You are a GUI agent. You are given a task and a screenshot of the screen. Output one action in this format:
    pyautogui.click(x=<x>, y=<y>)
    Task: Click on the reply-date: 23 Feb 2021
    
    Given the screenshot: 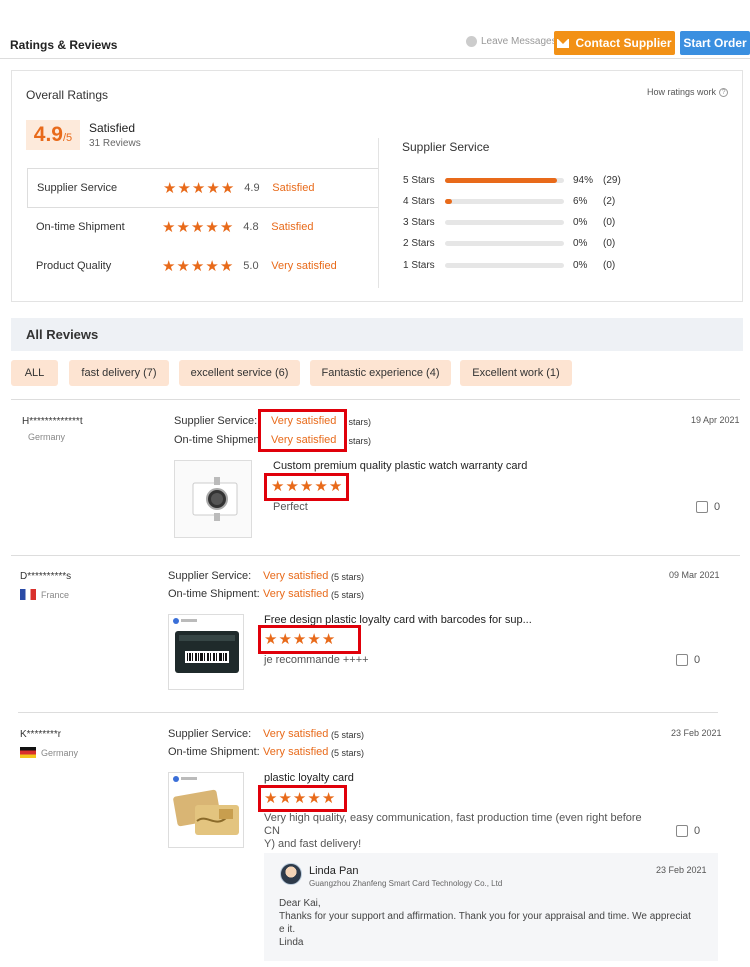 What is the action you would take?
    pyautogui.click(x=681, y=870)
    